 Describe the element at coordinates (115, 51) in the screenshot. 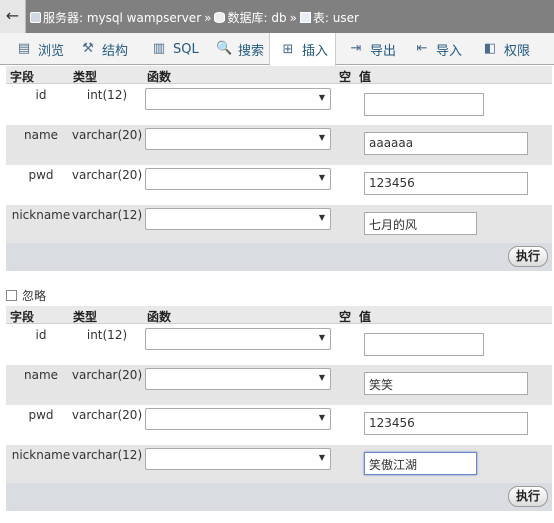

I see `tab-label: 结构` at that location.